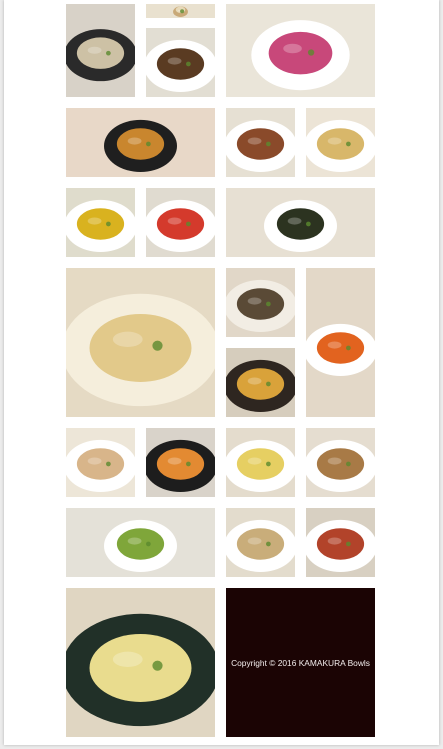 The height and width of the screenshot is (749, 443). I want to click on carrot-salad-photo, so click(340, 342).